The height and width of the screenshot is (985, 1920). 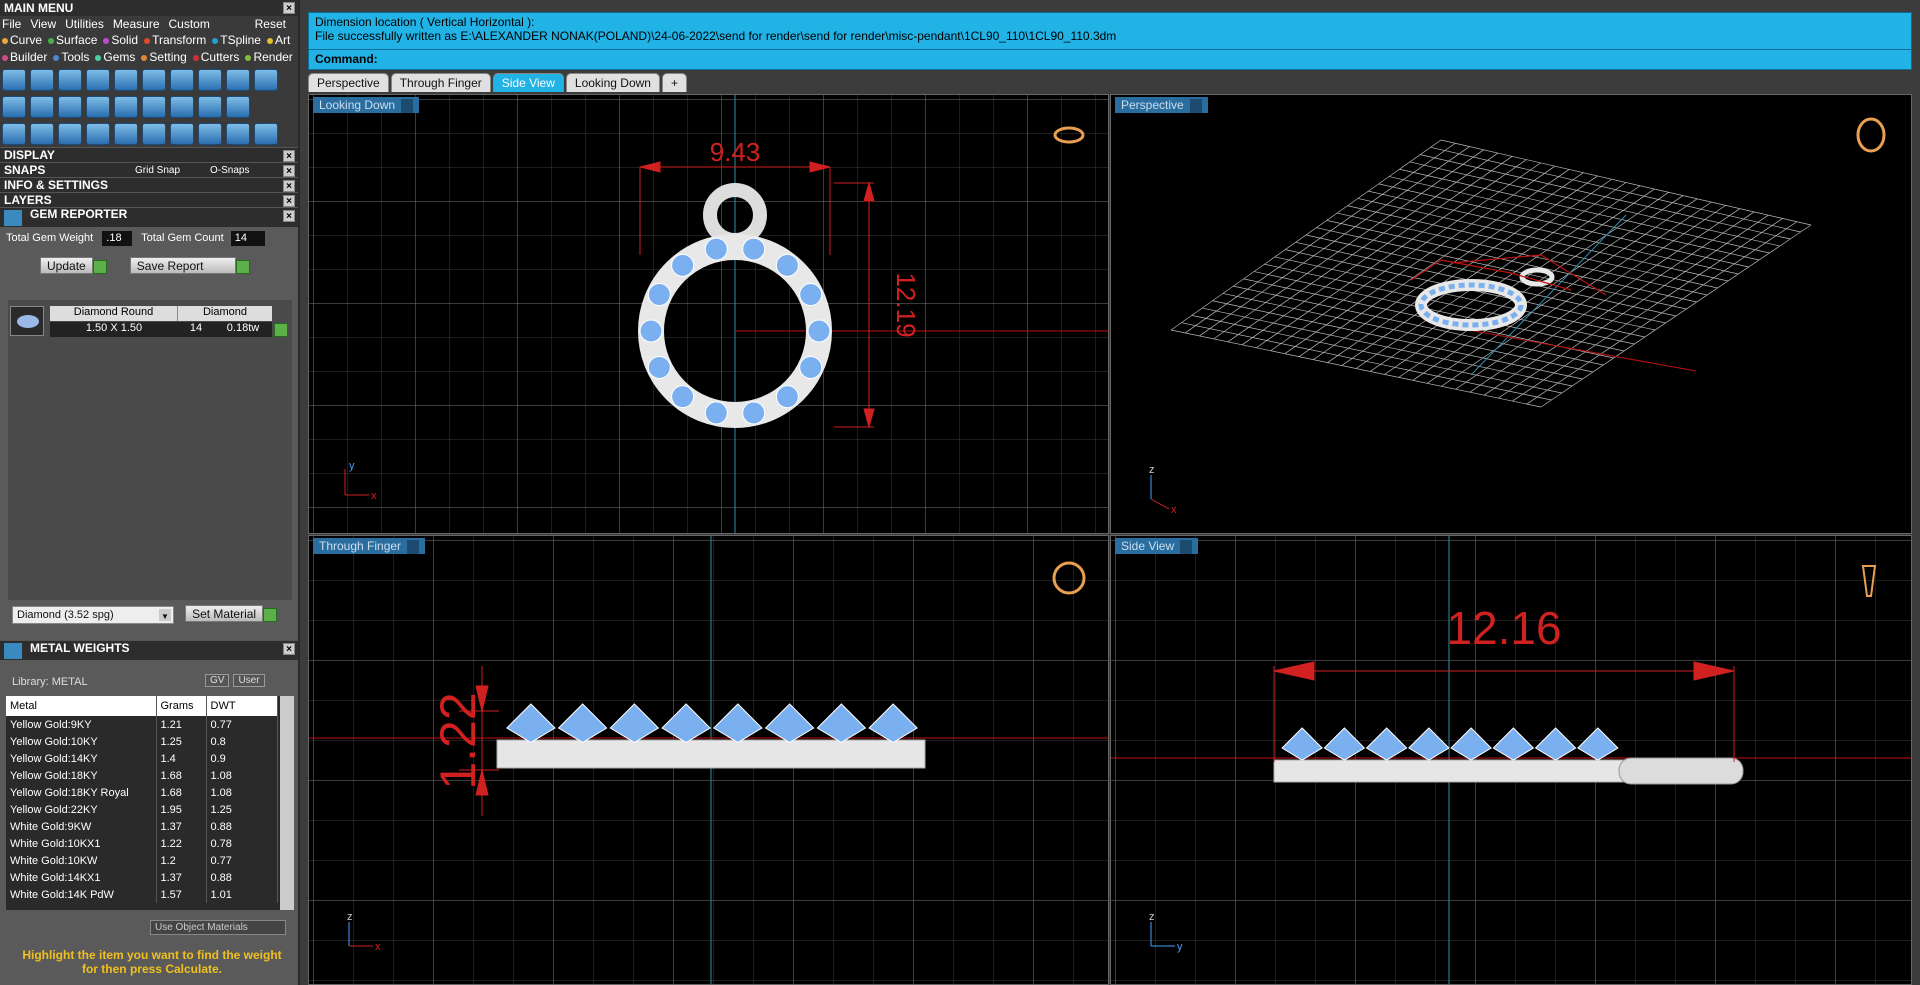 I want to click on viewport-label: Side View, so click(x=1157, y=546).